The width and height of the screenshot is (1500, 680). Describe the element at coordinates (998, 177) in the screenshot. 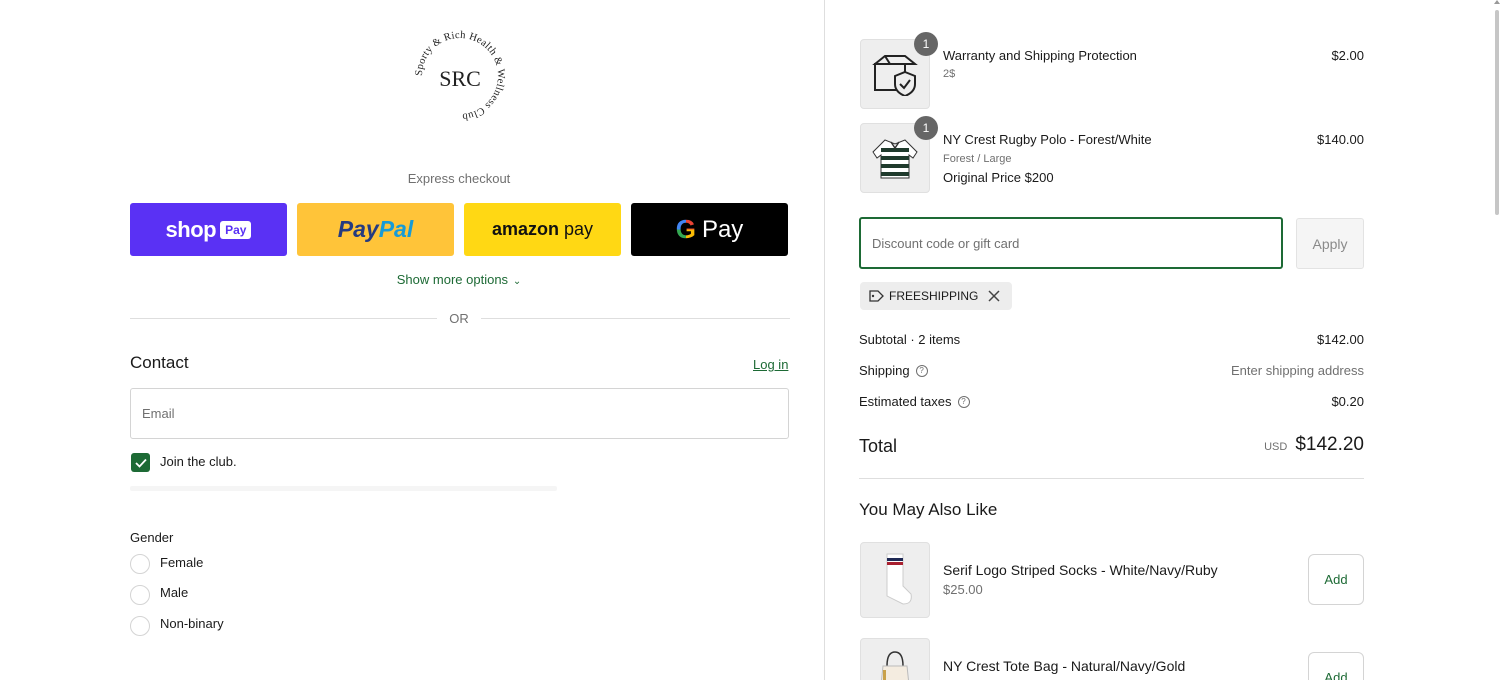

I see `cart-item-original-price: Original Price $200` at that location.